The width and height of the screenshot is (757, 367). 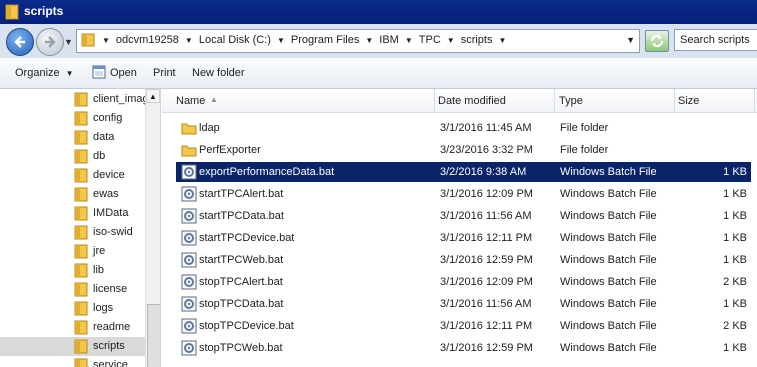 What do you see at coordinates (715, 40) in the screenshot?
I see `search-input: Search scripts` at bounding box center [715, 40].